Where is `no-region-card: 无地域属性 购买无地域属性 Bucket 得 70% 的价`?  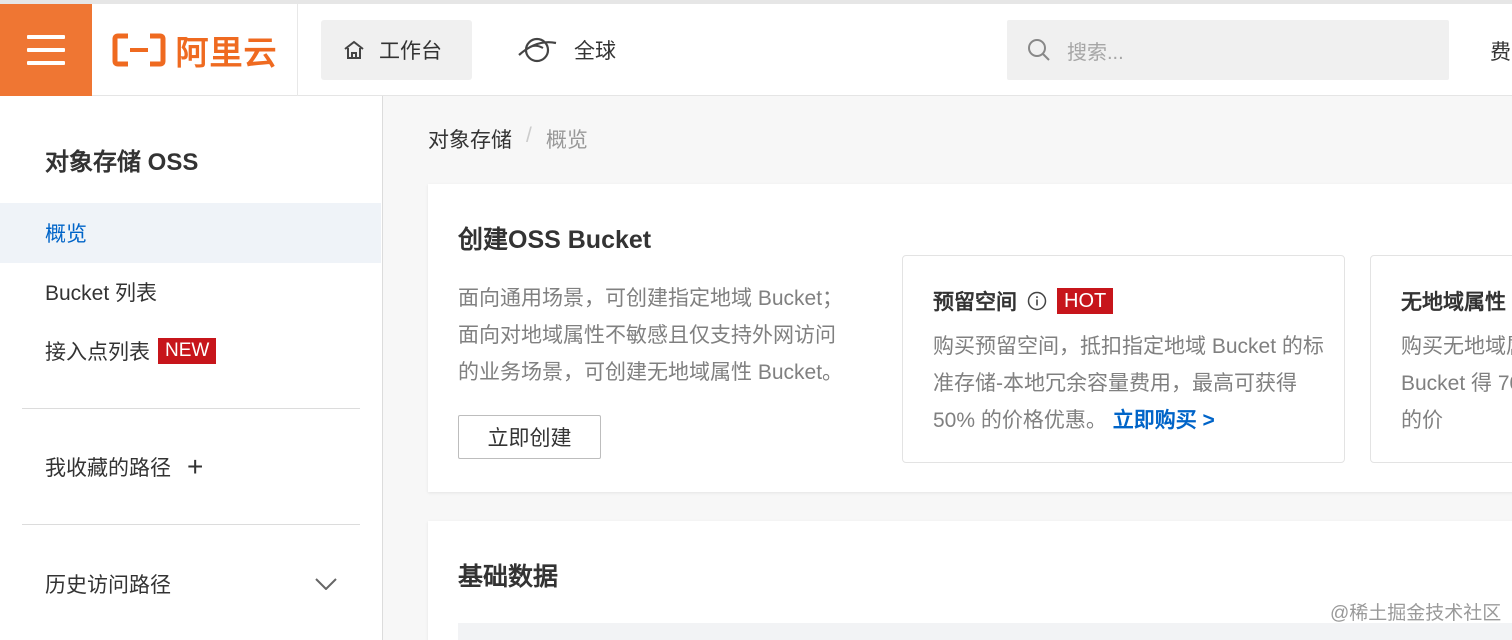 no-region-card: 无地域属性 购买无地域属性 Bucket 得 70% 的价 is located at coordinates (1441, 359).